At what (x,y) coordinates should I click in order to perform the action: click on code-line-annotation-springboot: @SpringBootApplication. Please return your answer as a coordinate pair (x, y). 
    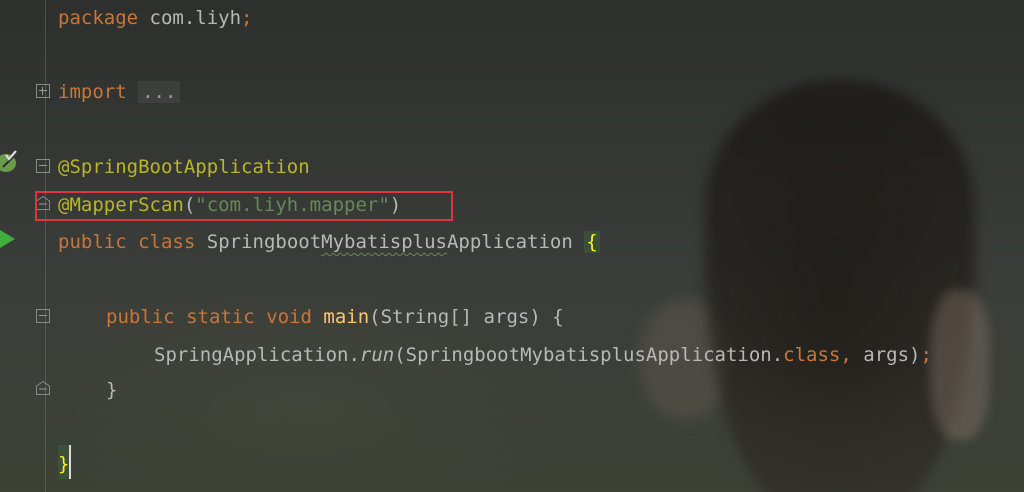
    Looking at the image, I should click on (184, 167).